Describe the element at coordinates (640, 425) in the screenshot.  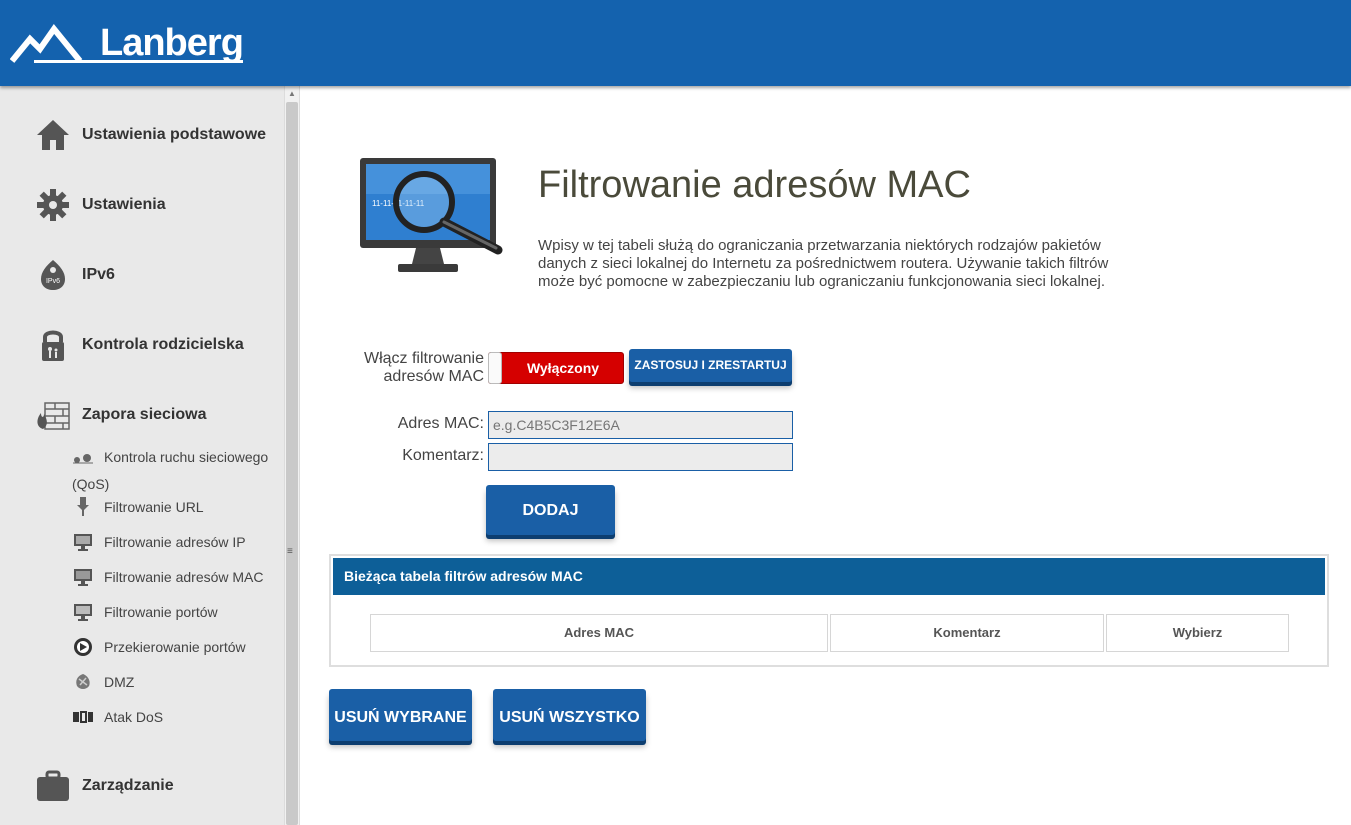
I see `mac-address-input` at that location.